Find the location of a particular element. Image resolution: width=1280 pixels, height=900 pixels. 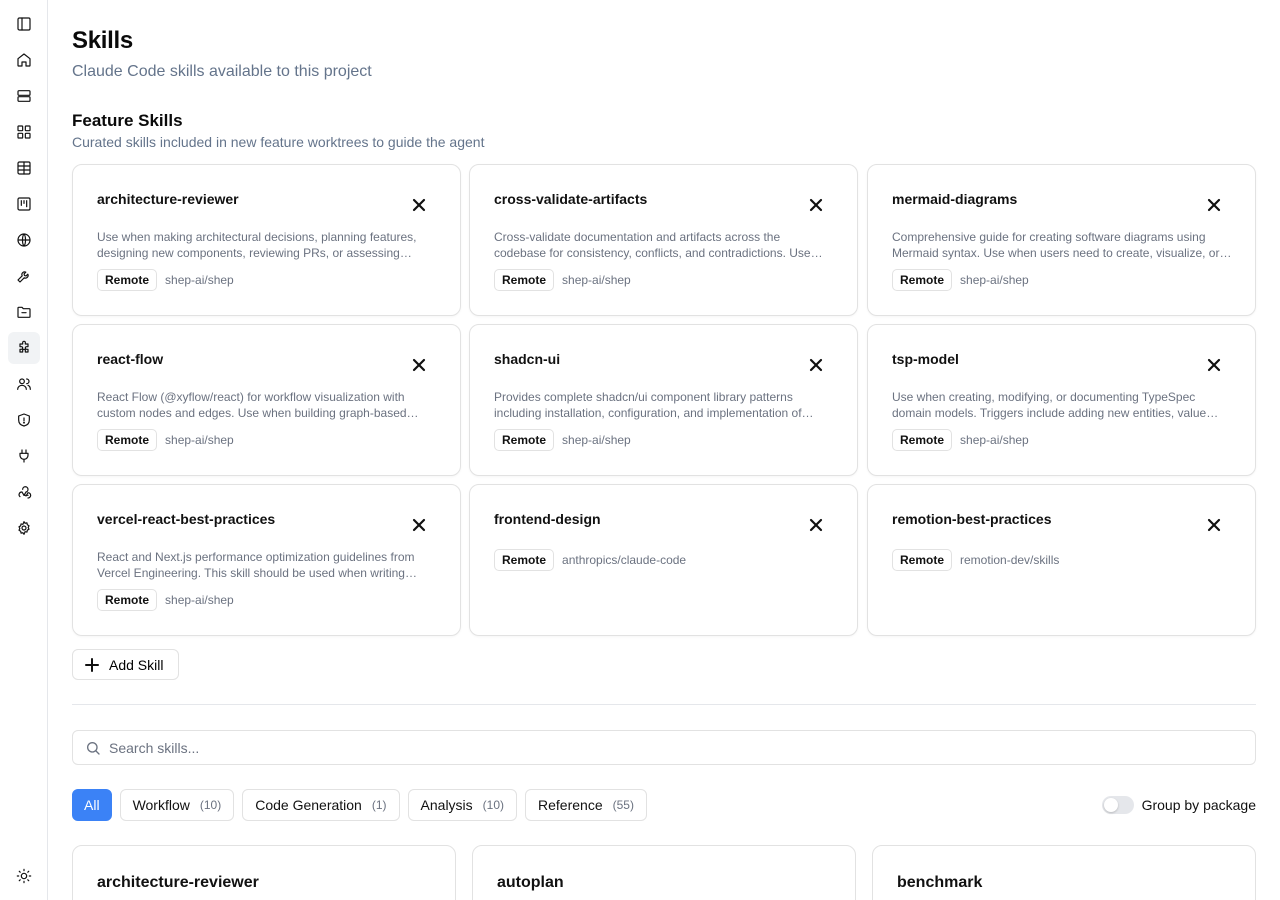

add-skill-button: Add Skill is located at coordinates (125, 664).